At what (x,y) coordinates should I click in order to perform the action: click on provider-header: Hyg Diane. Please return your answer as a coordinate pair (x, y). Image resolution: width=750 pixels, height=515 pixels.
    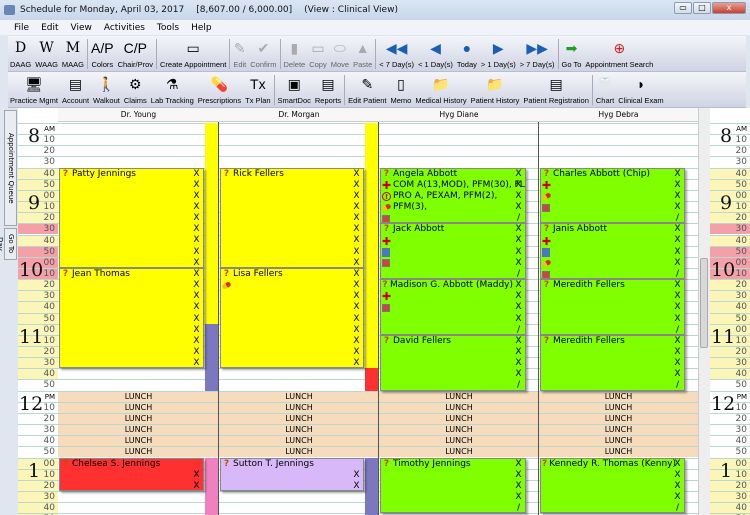
    Looking at the image, I should click on (459, 115).